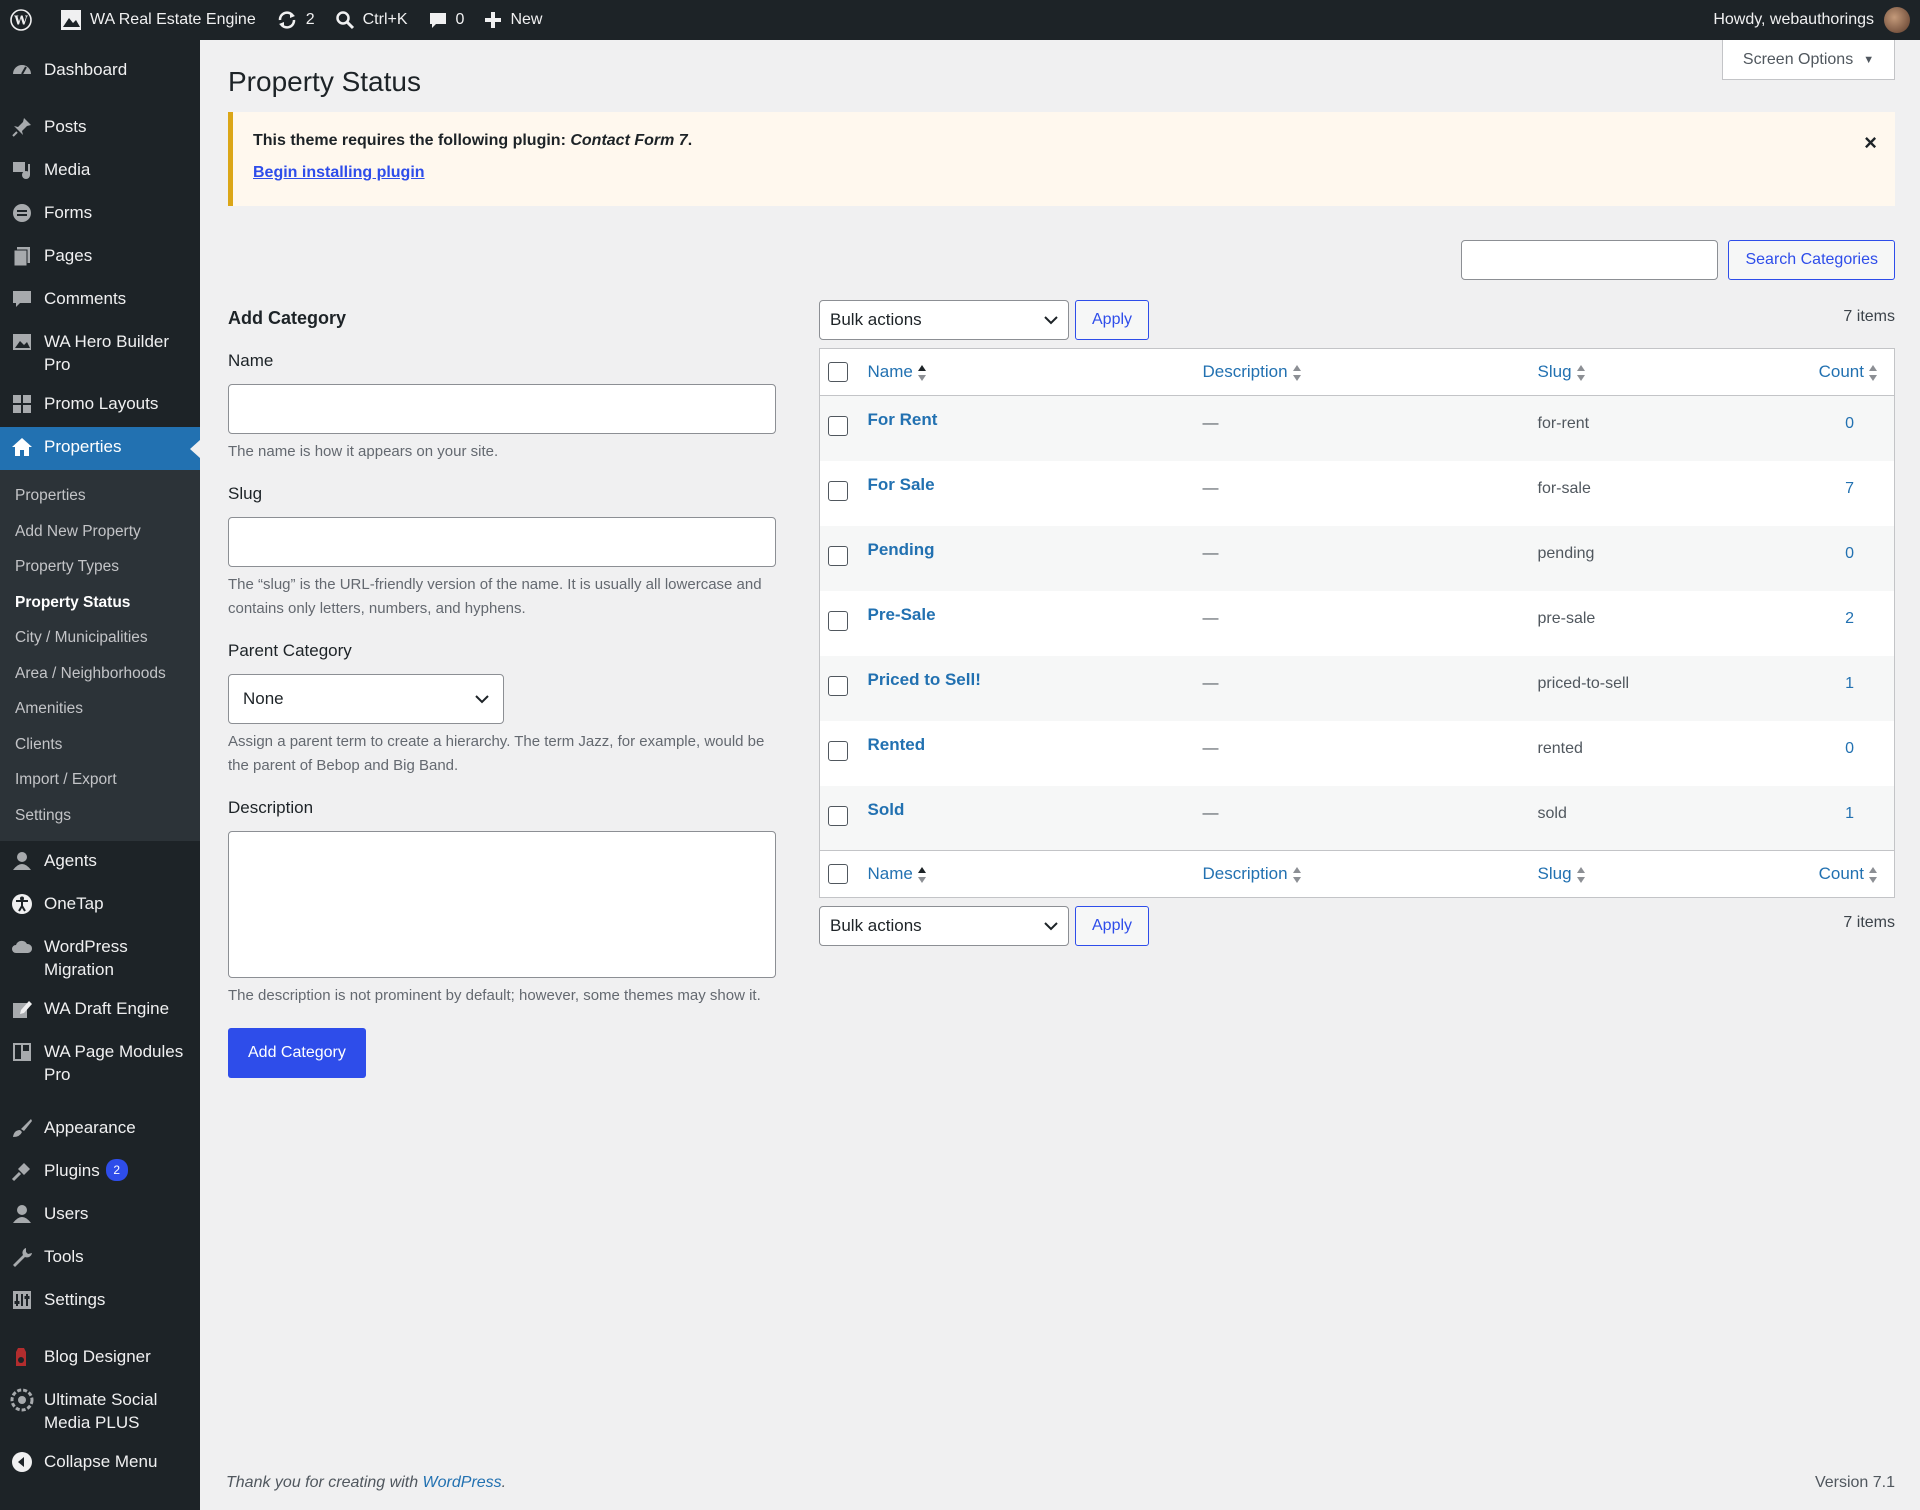 Image resolution: width=1920 pixels, height=1510 pixels. What do you see at coordinates (100, 532) in the screenshot?
I see `submenu-add-new-property: Add New Property` at bounding box center [100, 532].